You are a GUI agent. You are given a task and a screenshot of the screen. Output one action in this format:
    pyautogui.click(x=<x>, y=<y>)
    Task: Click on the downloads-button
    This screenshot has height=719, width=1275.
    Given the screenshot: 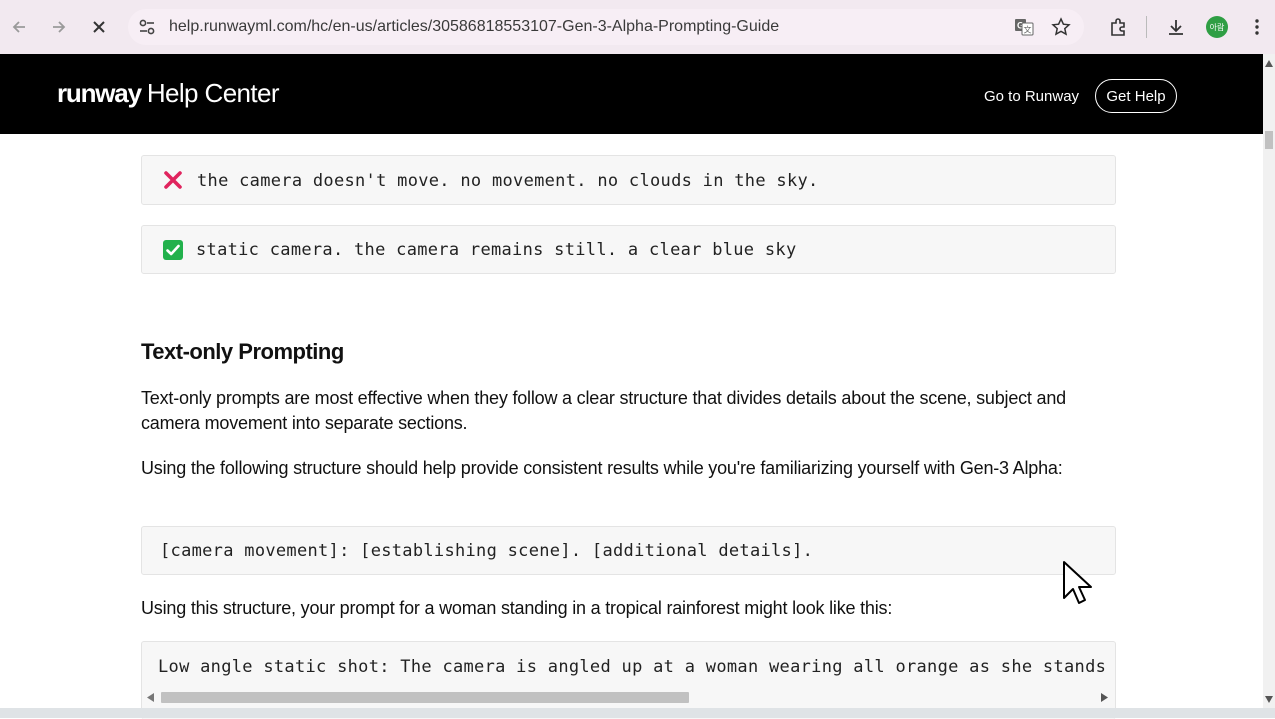 What is the action you would take?
    pyautogui.click(x=1176, y=27)
    